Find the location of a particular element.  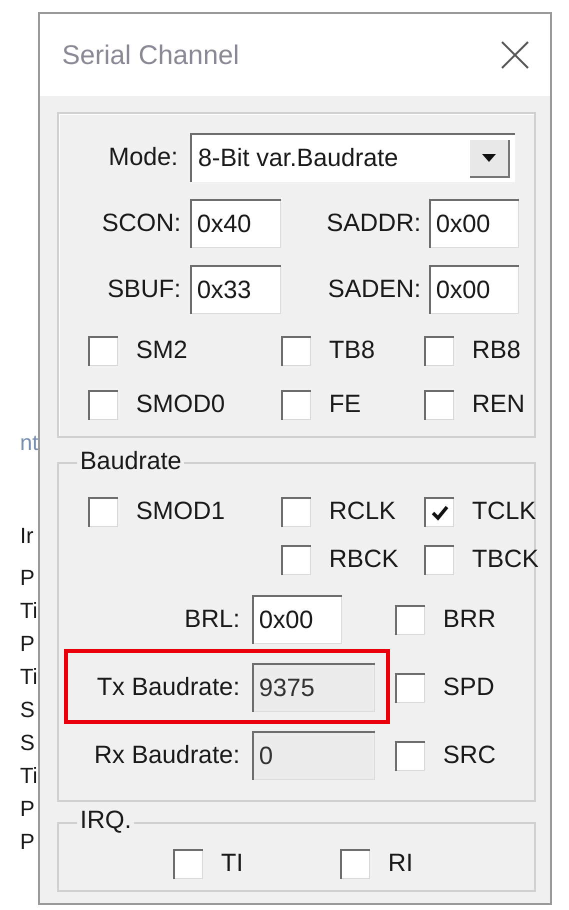

field-label: SADDR: is located at coordinates (373, 223).